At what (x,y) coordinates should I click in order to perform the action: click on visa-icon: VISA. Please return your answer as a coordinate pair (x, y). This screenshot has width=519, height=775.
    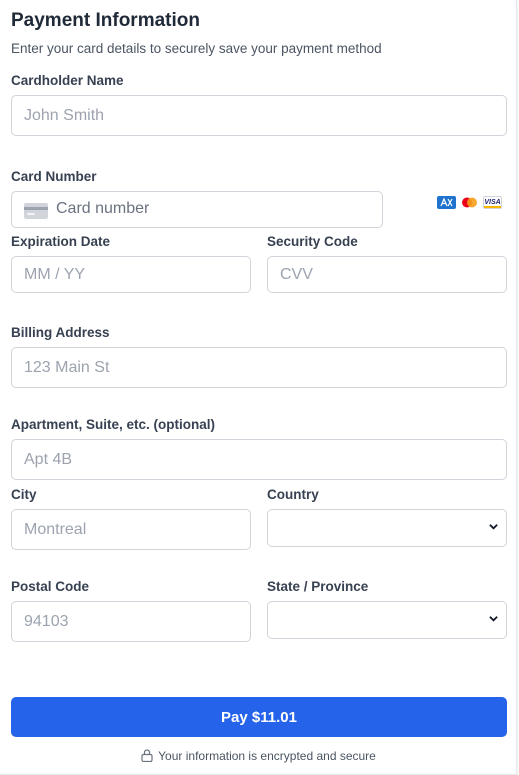
    Looking at the image, I should click on (492, 202).